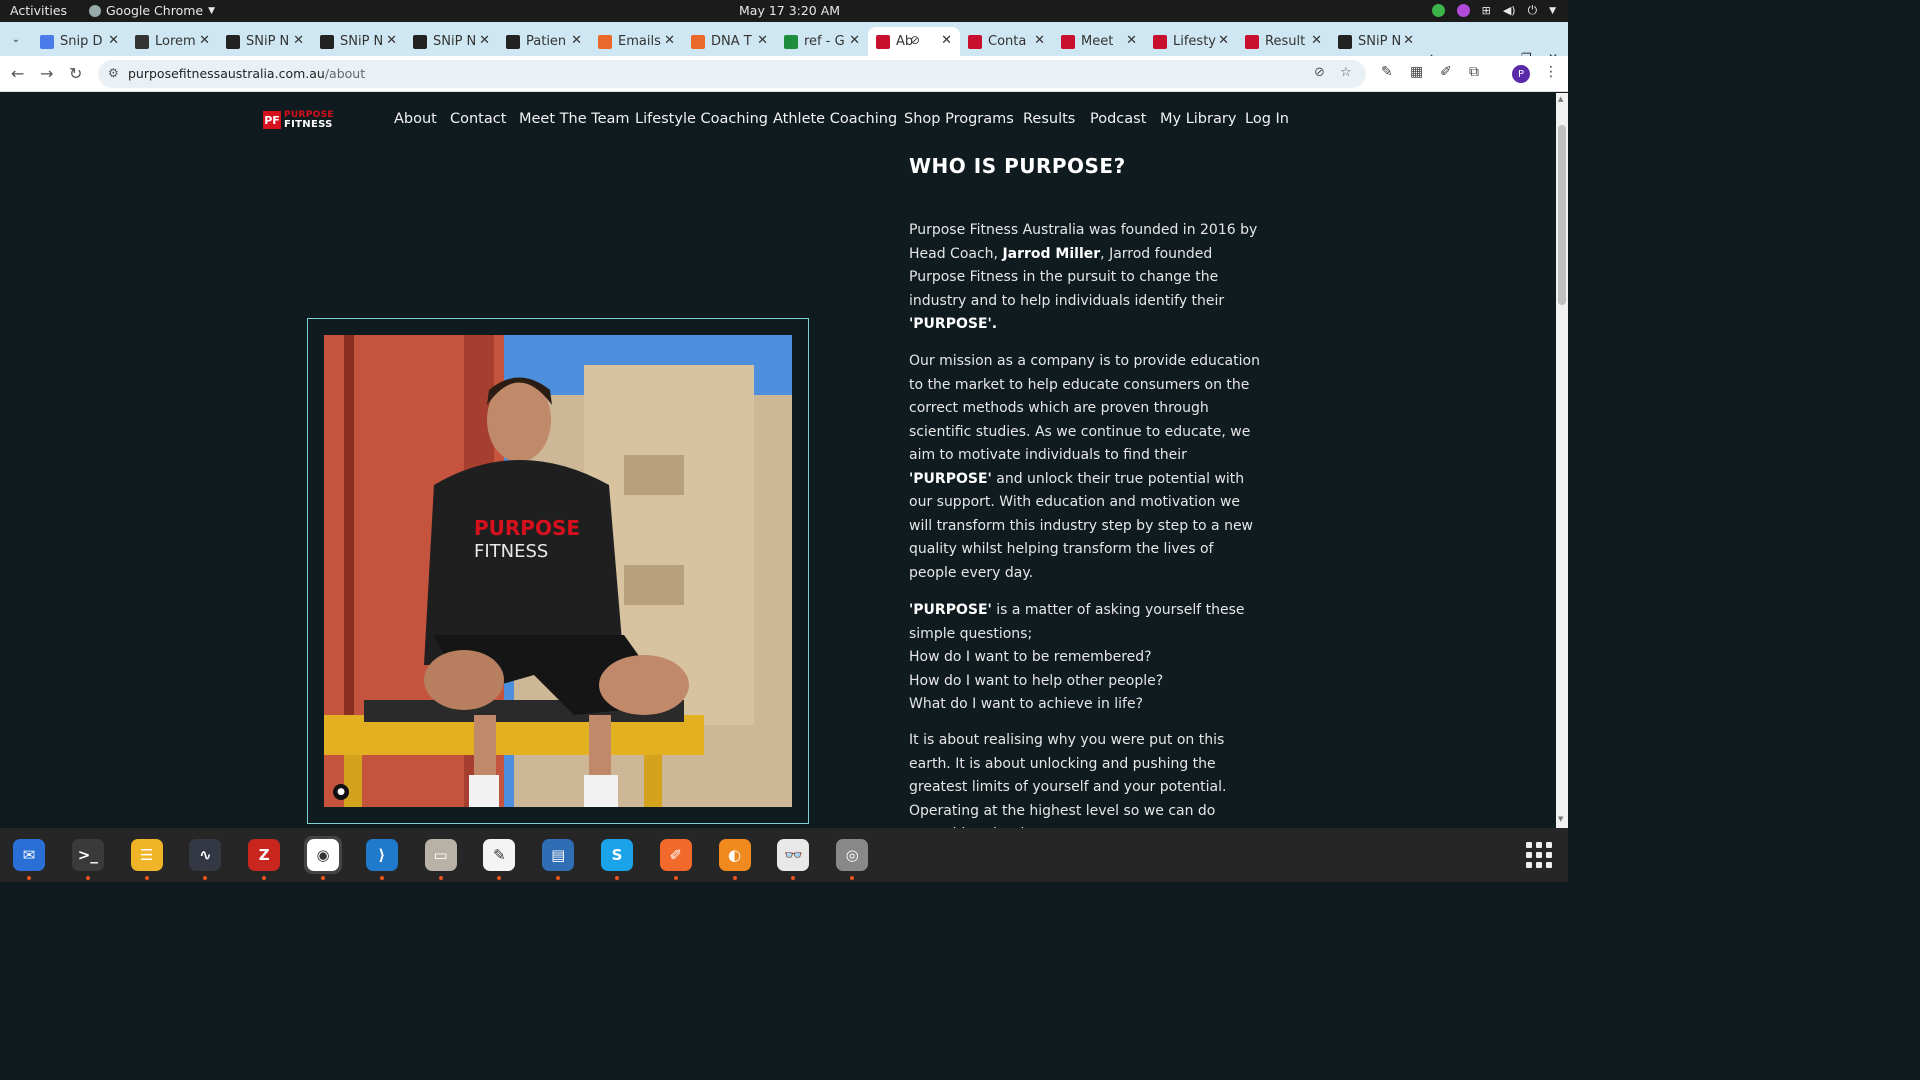 This screenshot has height=1080, width=1920. Describe the element at coordinates (264, 858) in the screenshot. I see `filezilla-icon: Z` at that location.